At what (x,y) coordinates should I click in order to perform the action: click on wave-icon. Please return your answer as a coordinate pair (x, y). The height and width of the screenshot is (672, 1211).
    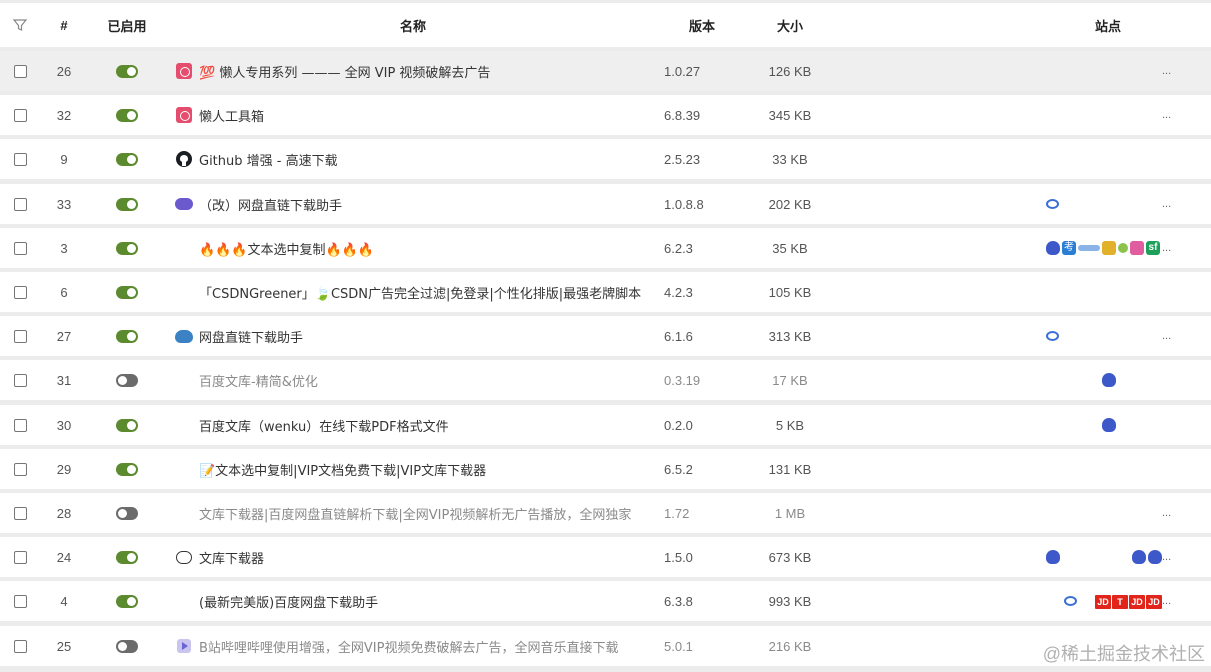
    Looking at the image, I should click on (1089, 248).